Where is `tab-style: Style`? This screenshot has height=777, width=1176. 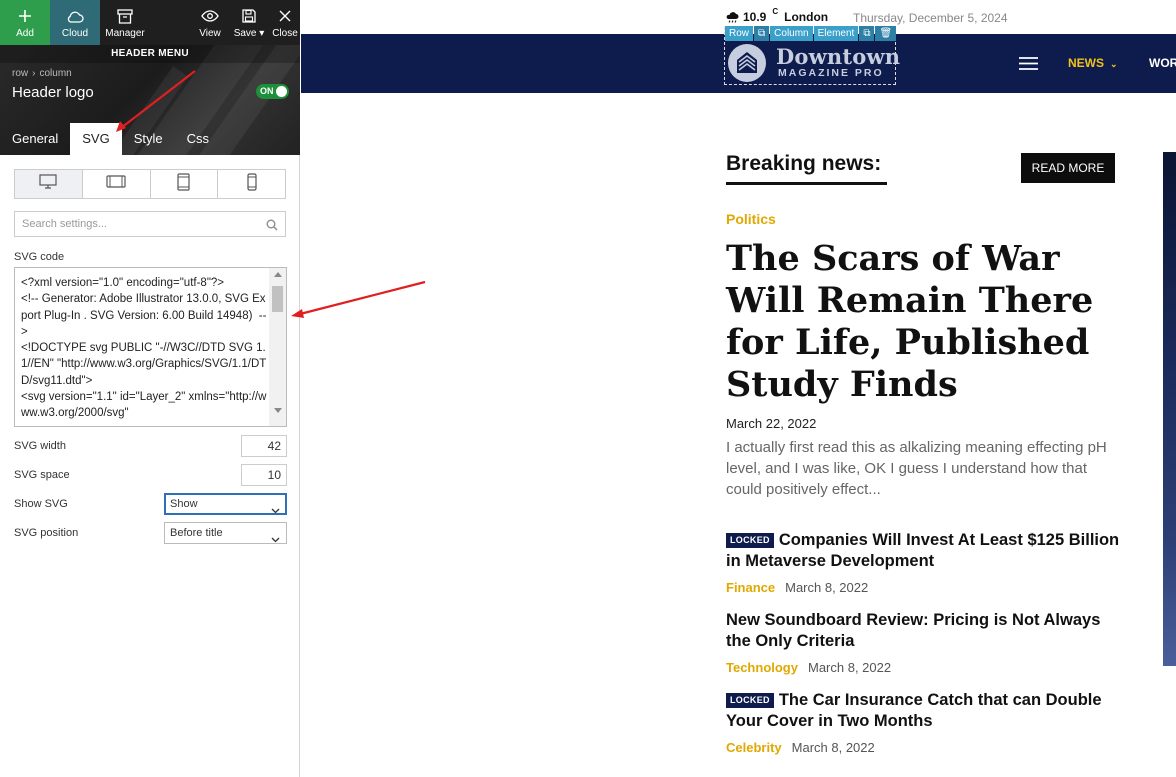 tab-style: Style is located at coordinates (148, 139).